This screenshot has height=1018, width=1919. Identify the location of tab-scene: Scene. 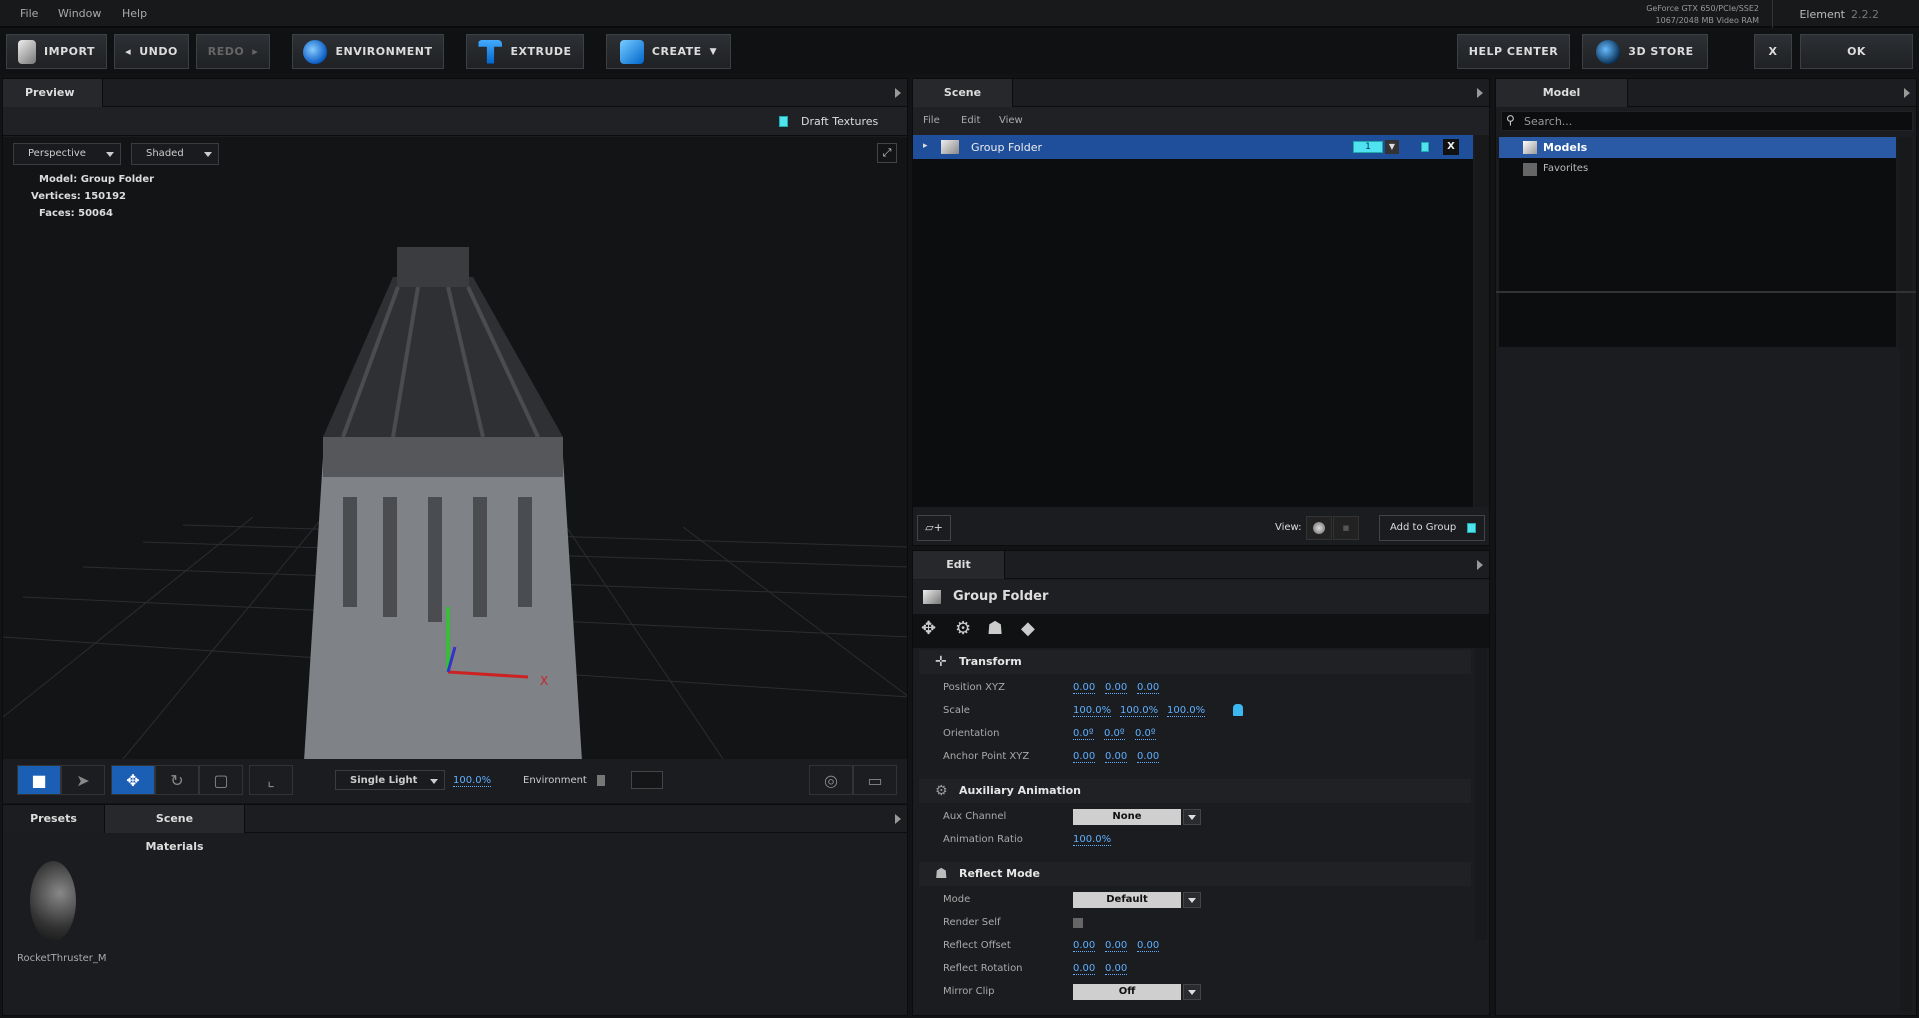
(963, 93).